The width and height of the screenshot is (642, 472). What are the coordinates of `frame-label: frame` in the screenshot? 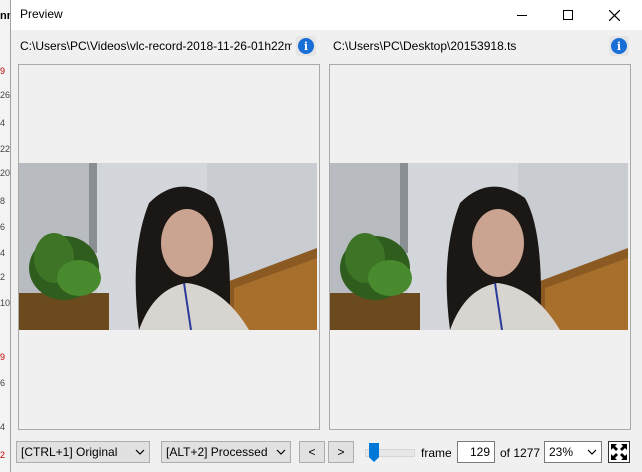 It's located at (436, 453).